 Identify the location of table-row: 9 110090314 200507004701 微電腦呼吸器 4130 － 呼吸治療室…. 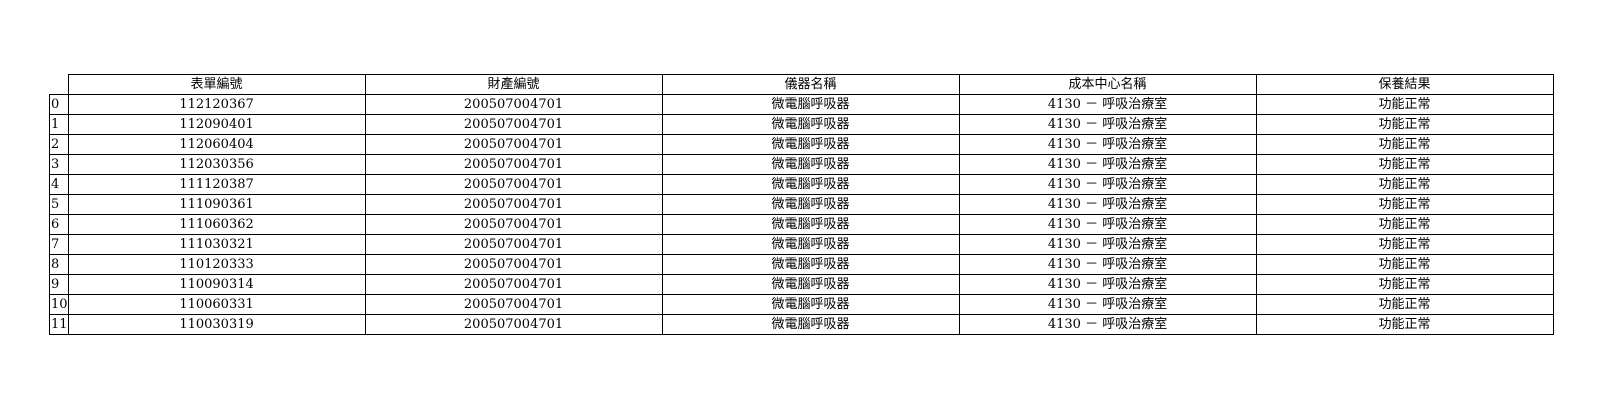
(801, 284).